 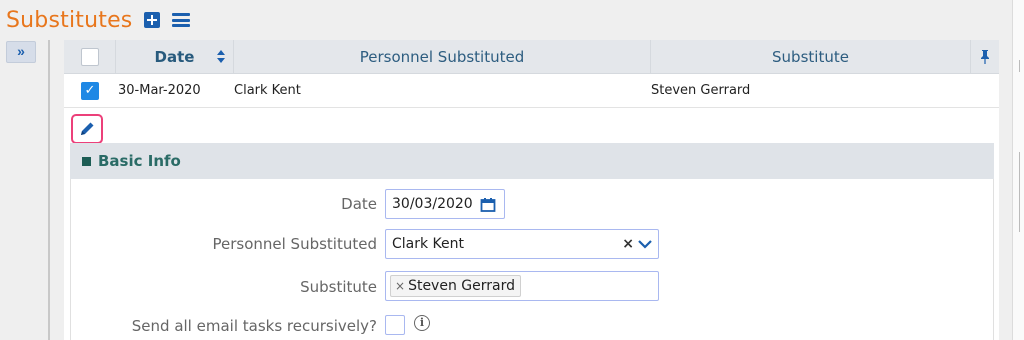 What do you see at coordinates (522, 244) in the screenshot?
I see `personnel-select: Clark Kent ×` at bounding box center [522, 244].